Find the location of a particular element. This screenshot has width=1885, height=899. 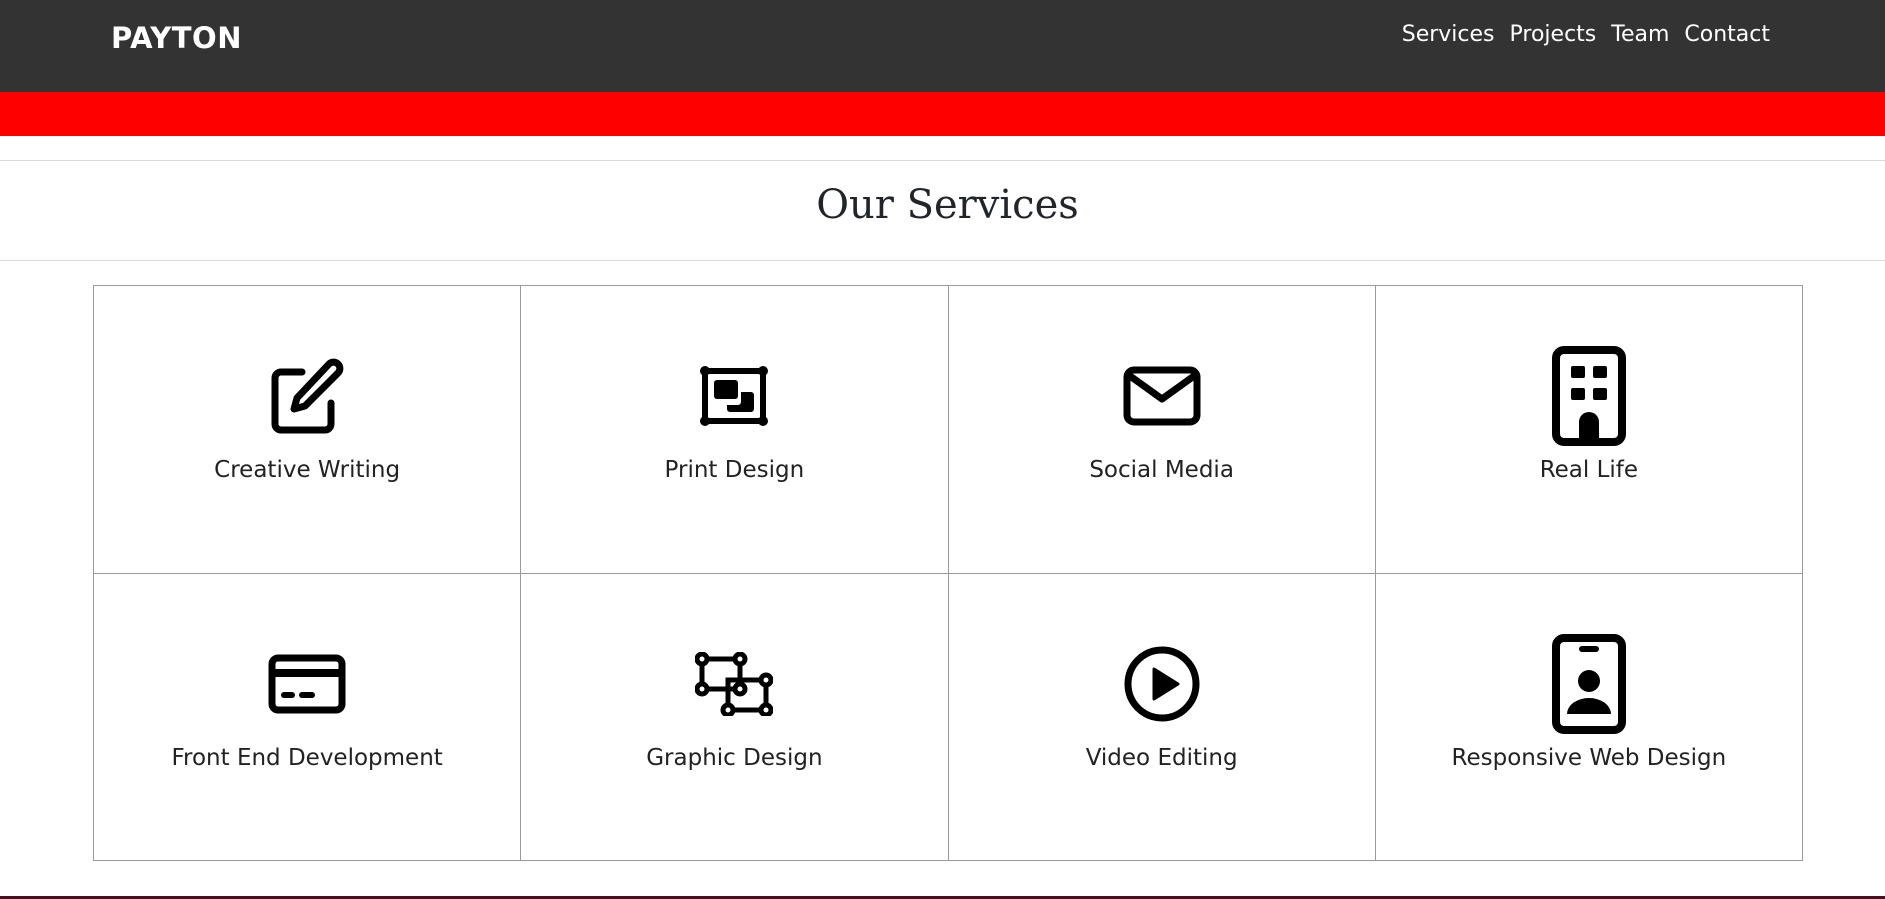

service-label: Print Design is located at coordinates (734, 470).